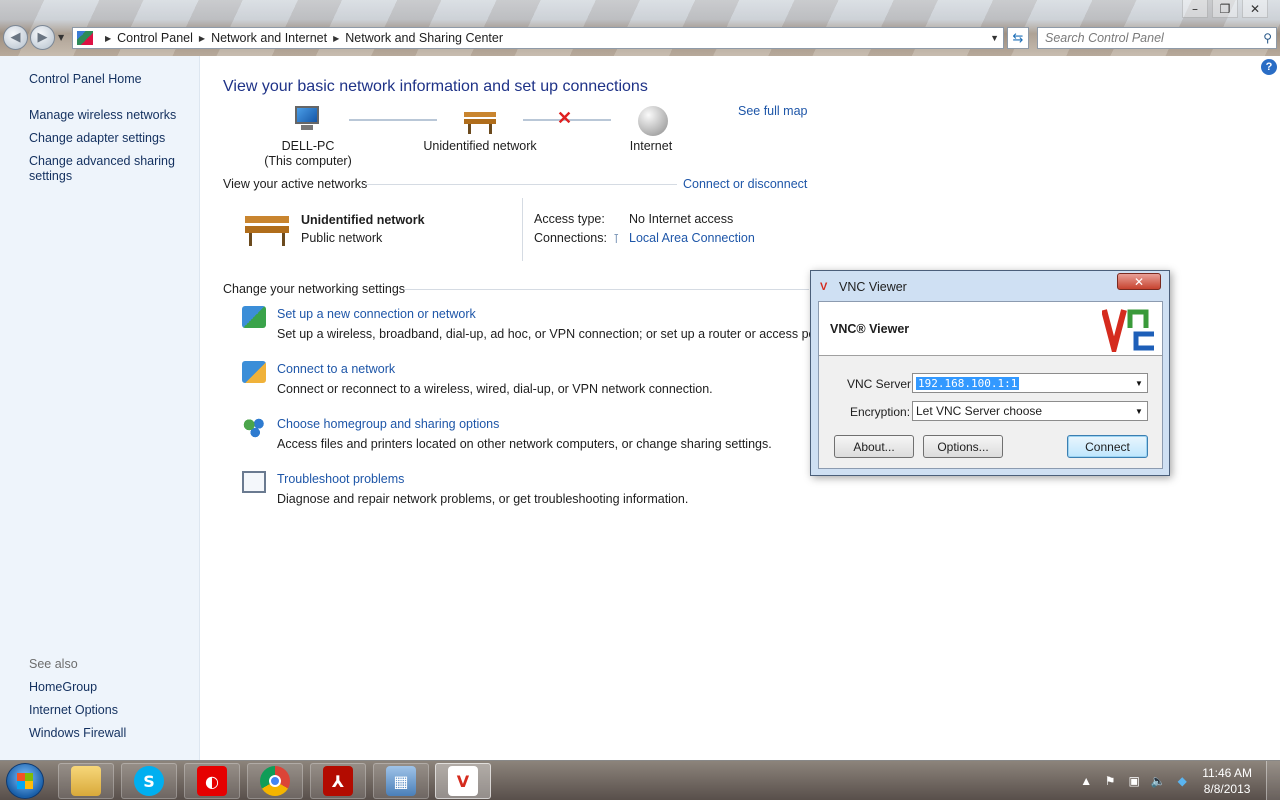  What do you see at coordinates (994, 38) in the screenshot?
I see `address-dropdown-icon: ▼` at bounding box center [994, 38].